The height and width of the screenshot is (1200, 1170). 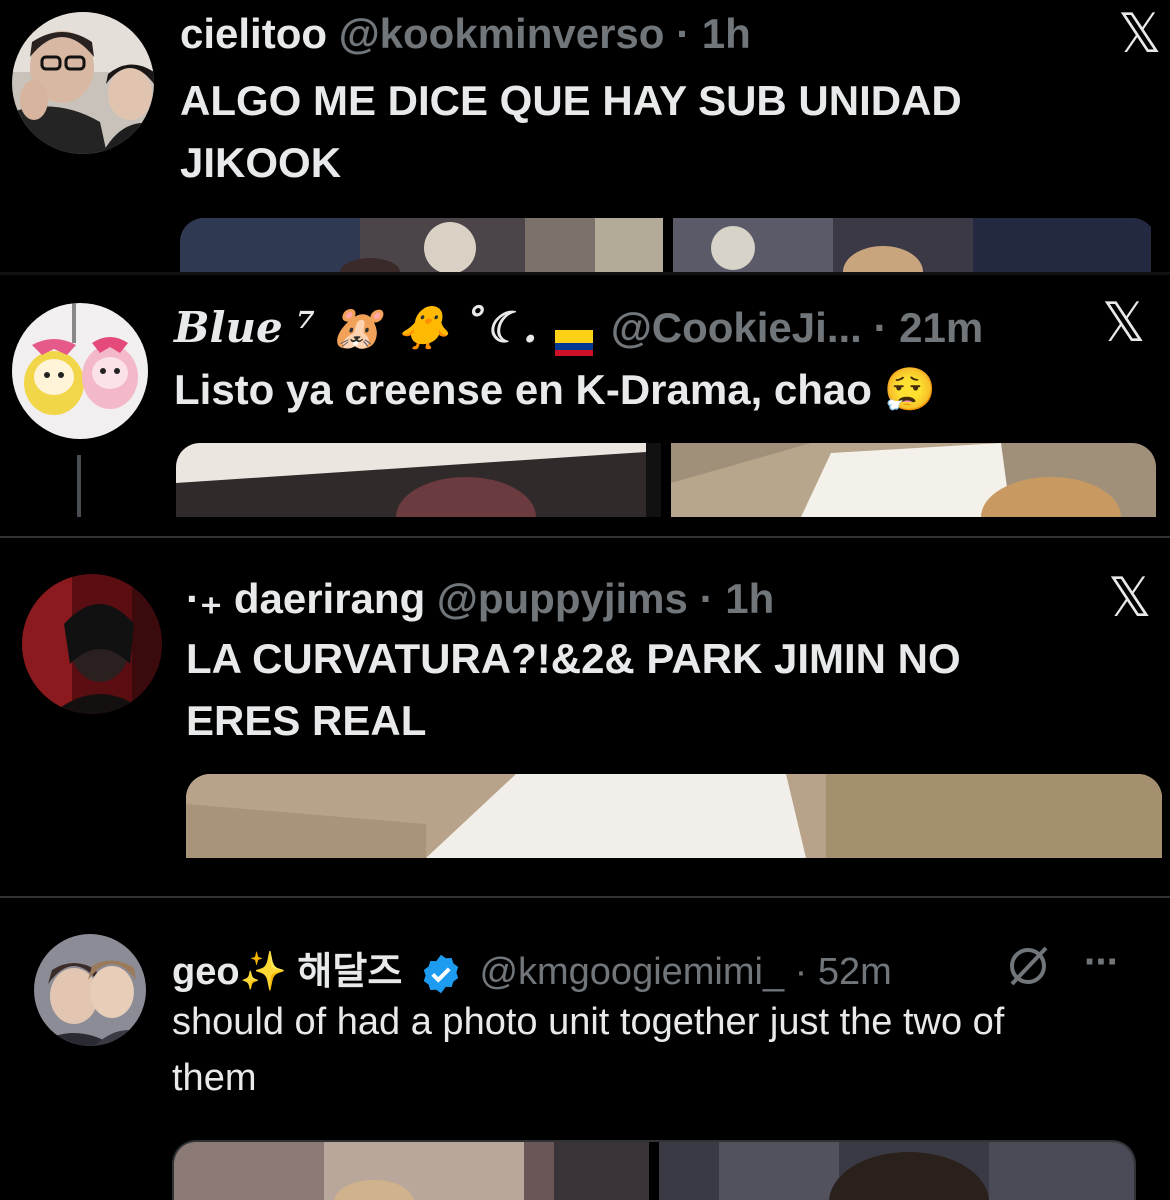 I want to click on colombia-flag-icon, so click(x=574, y=337).